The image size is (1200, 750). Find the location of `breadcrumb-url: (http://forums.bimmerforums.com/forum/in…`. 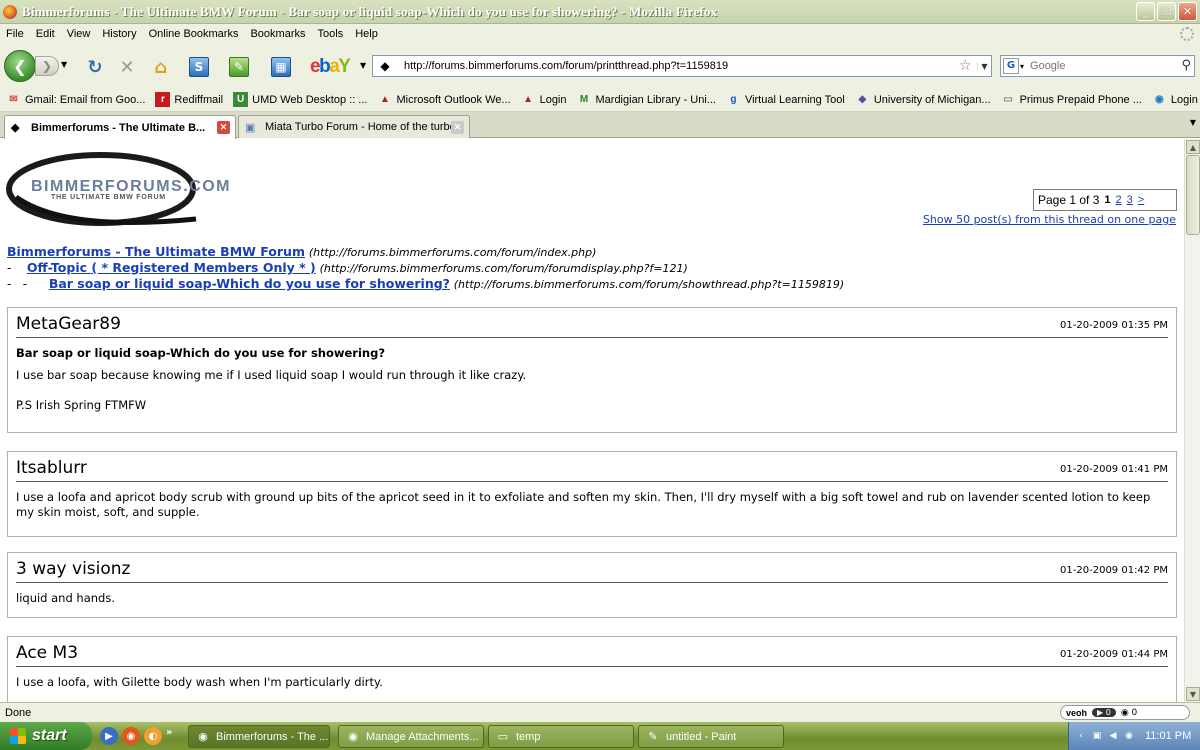

breadcrumb-url: (http://forums.bimmerforums.com/forum/in… is located at coordinates (452, 252).